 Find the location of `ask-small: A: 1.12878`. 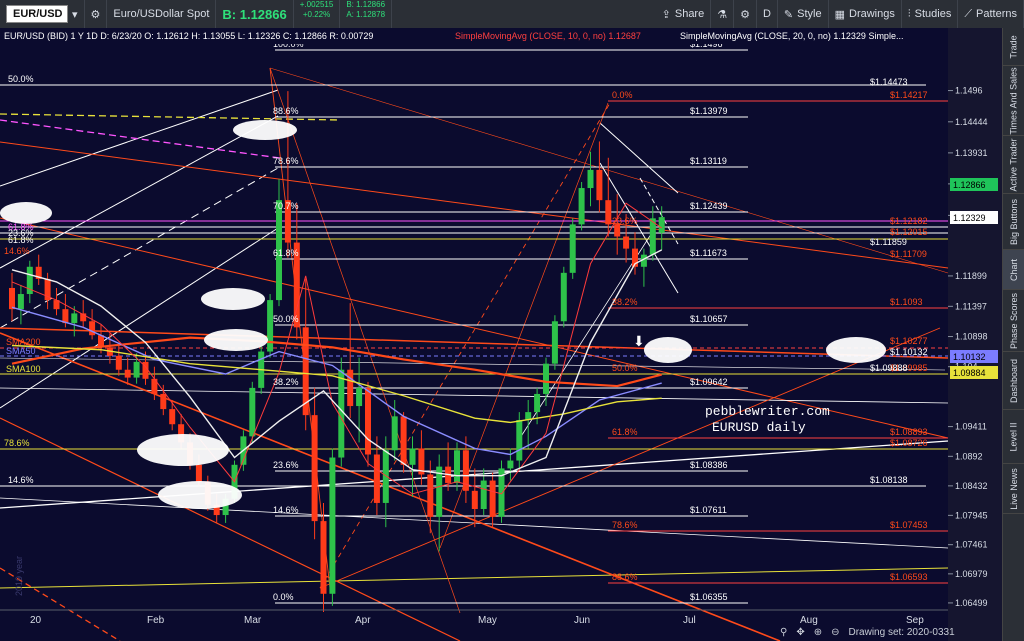

ask-small: A: 1.12878 is located at coordinates (366, 14).